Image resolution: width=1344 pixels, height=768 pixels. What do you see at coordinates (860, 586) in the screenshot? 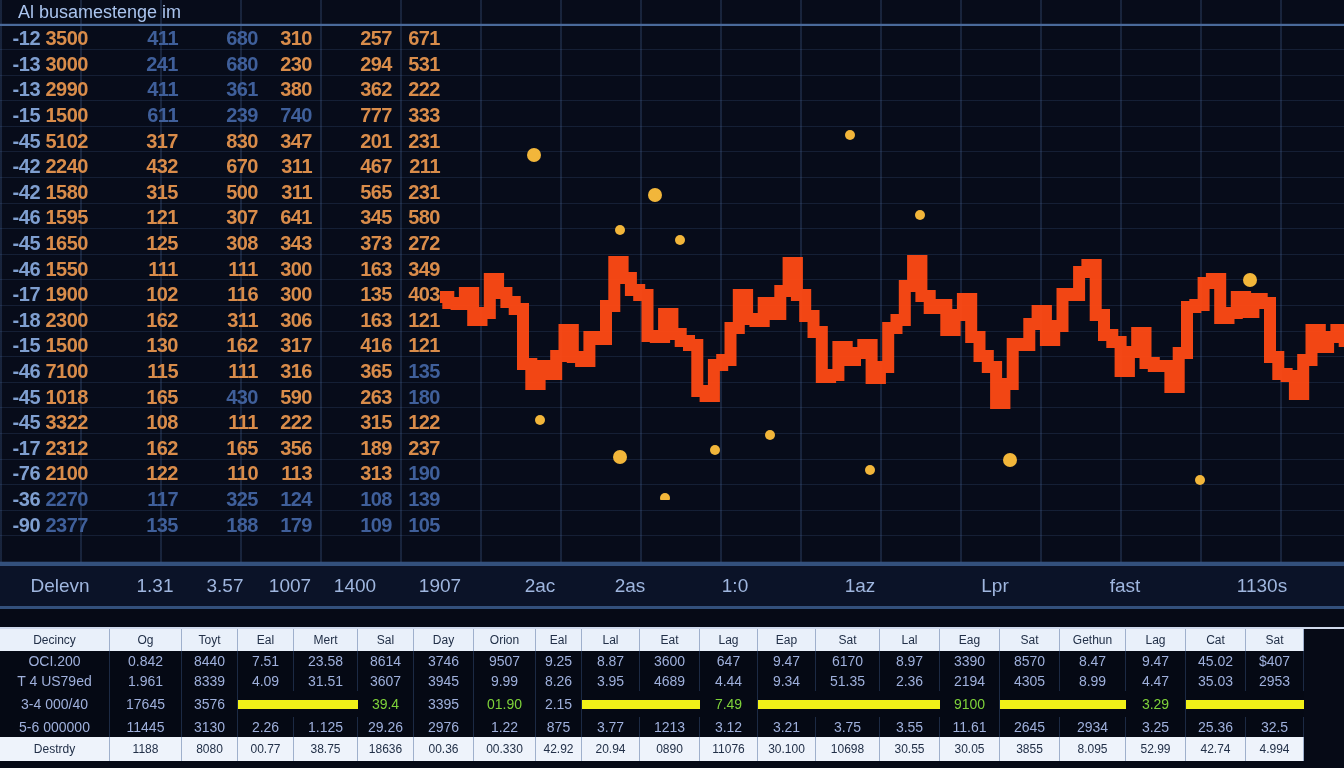
I see `axis-label: 1az` at bounding box center [860, 586].